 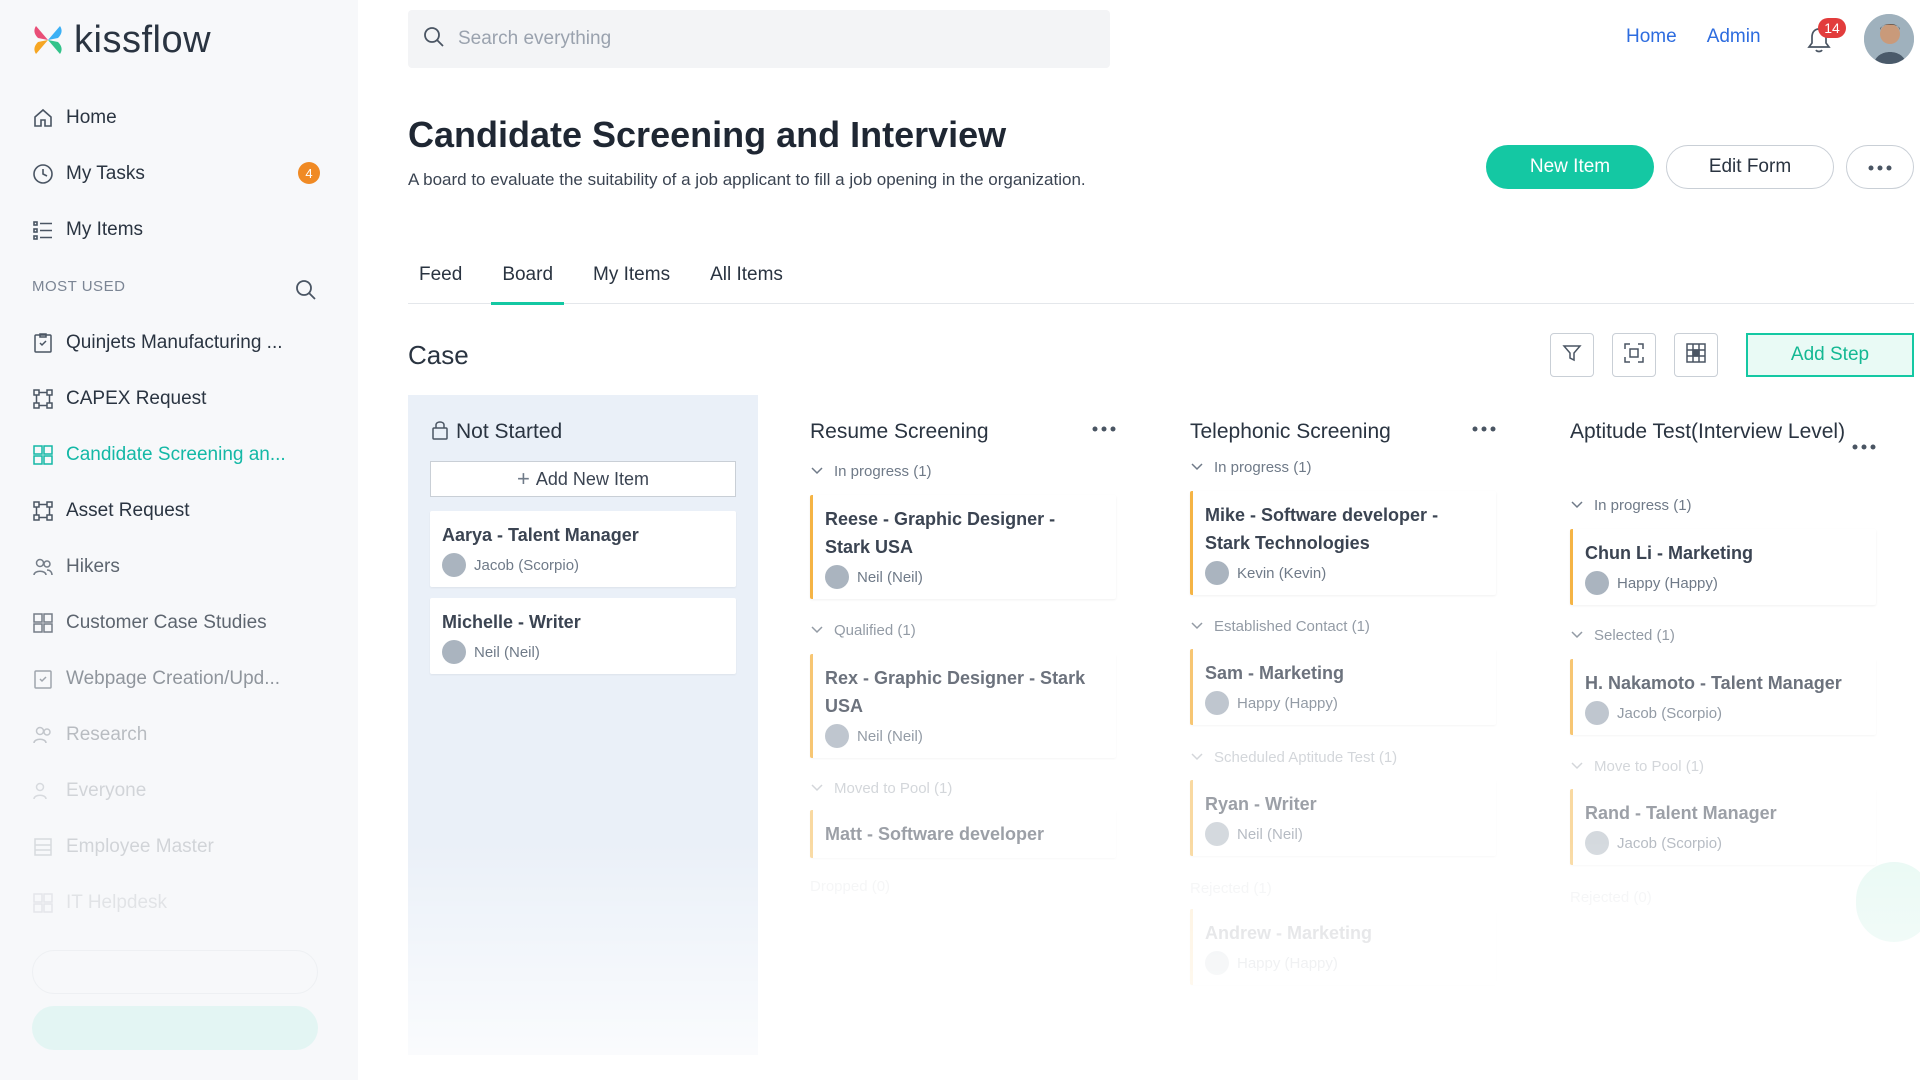 What do you see at coordinates (1708, 431) in the screenshot?
I see `column-title: Aptitude Test(Interview Level)` at bounding box center [1708, 431].